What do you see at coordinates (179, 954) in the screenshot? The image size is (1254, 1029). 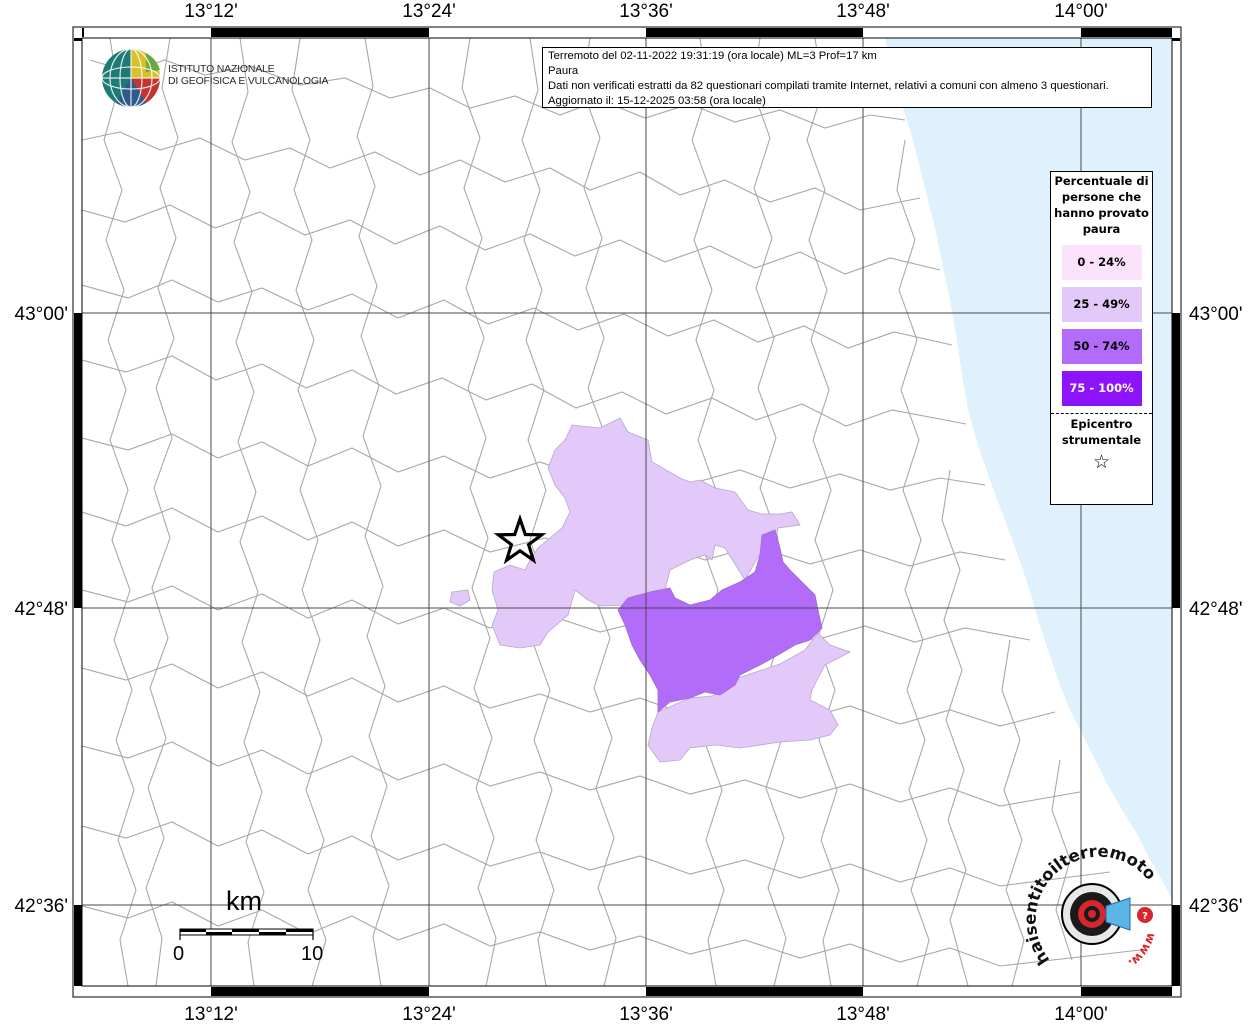 I see `scale-start-label: 0` at bounding box center [179, 954].